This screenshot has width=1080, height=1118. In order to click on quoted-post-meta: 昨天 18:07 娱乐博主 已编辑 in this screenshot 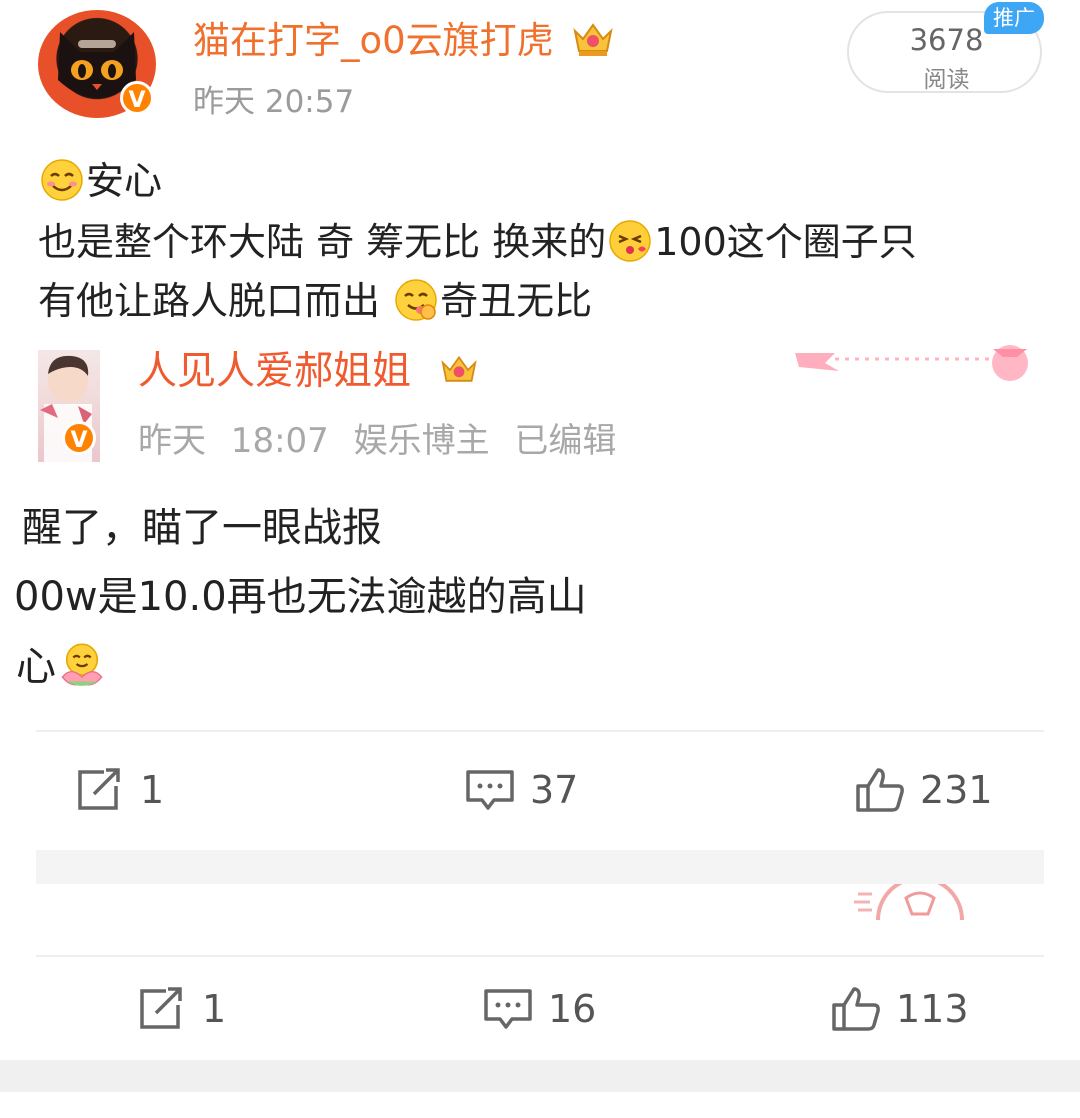, I will do `click(377, 437)`.